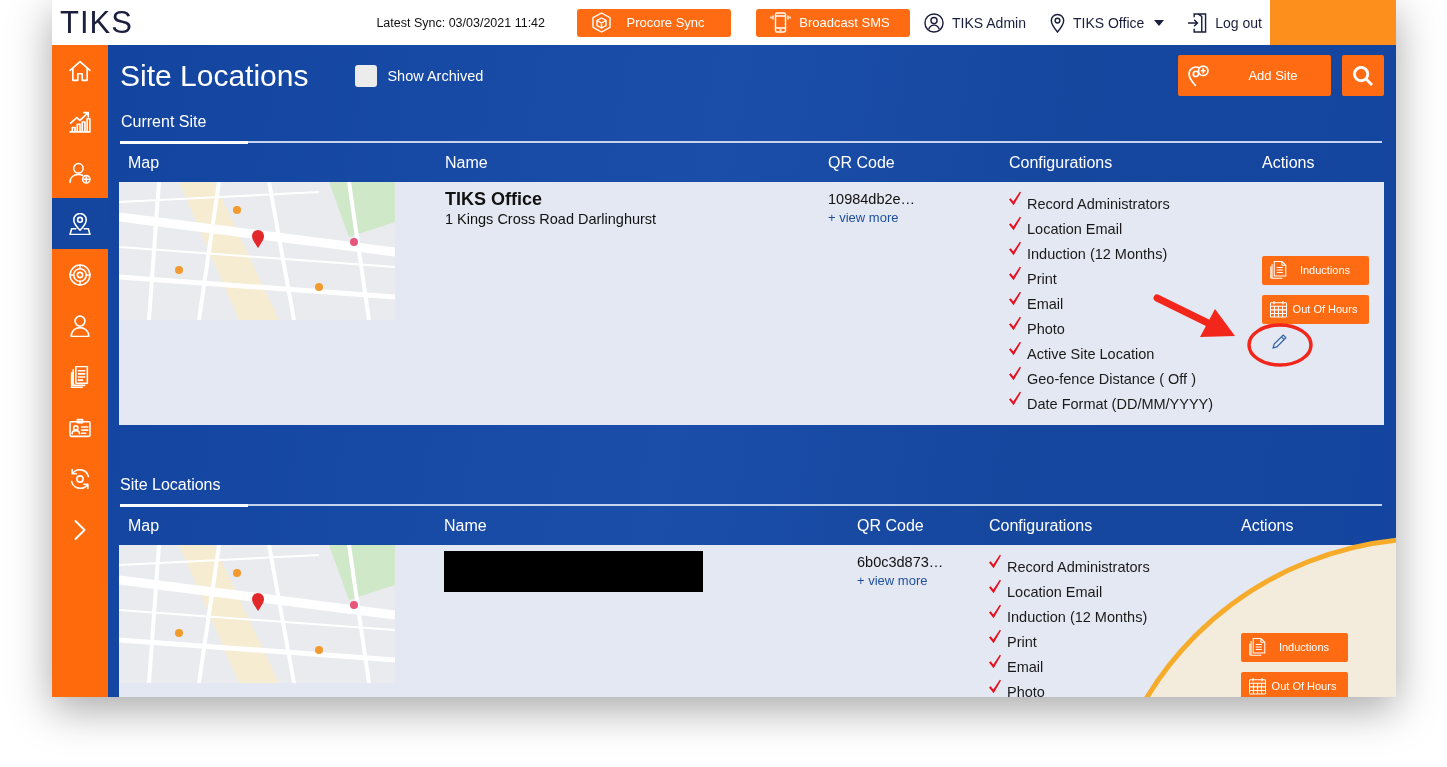  I want to click on user-icon, so click(80, 325).